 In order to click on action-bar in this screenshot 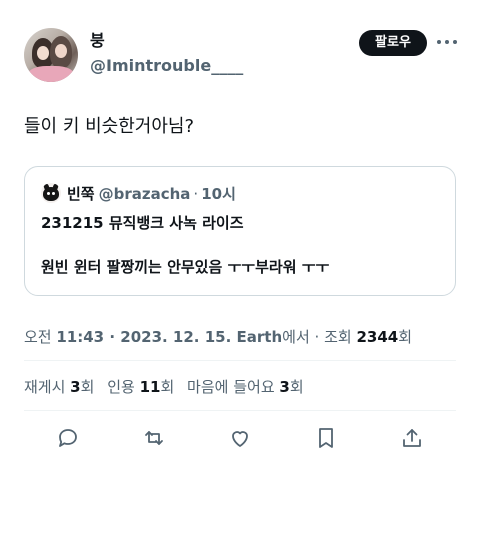, I will do `click(240, 438)`.